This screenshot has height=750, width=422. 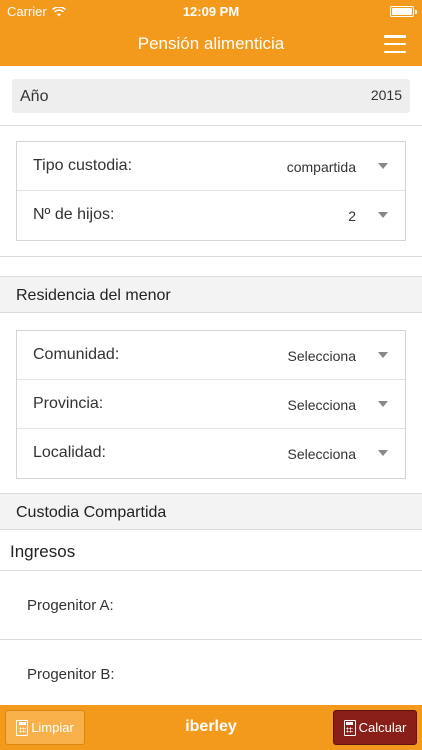 What do you see at coordinates (211, 453) in the screenshot?
I see `locality-select: Localidad: Selecciona` at bounding box center [211, 453].